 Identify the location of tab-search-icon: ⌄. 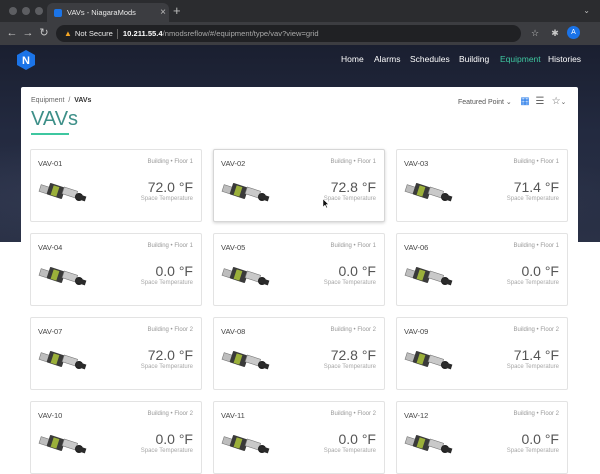
(586, 10).